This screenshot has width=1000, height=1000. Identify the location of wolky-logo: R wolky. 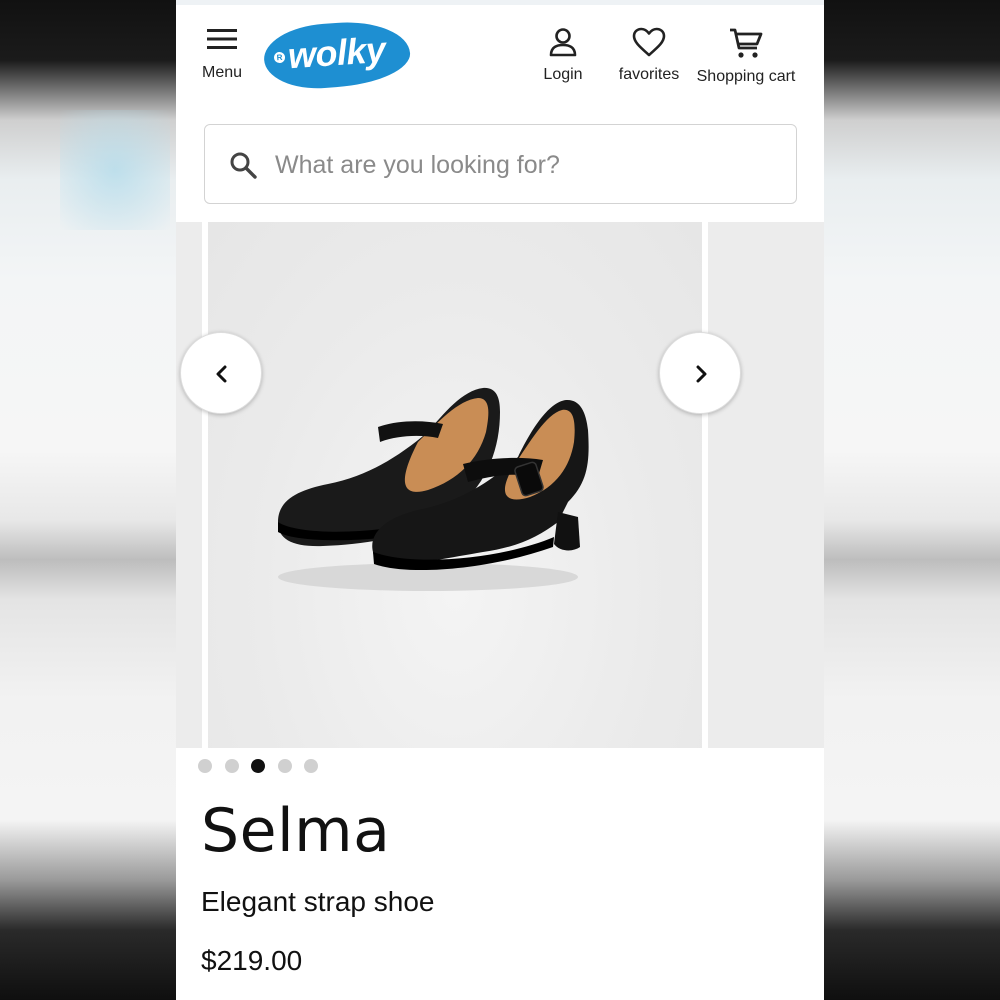
(337, 55).